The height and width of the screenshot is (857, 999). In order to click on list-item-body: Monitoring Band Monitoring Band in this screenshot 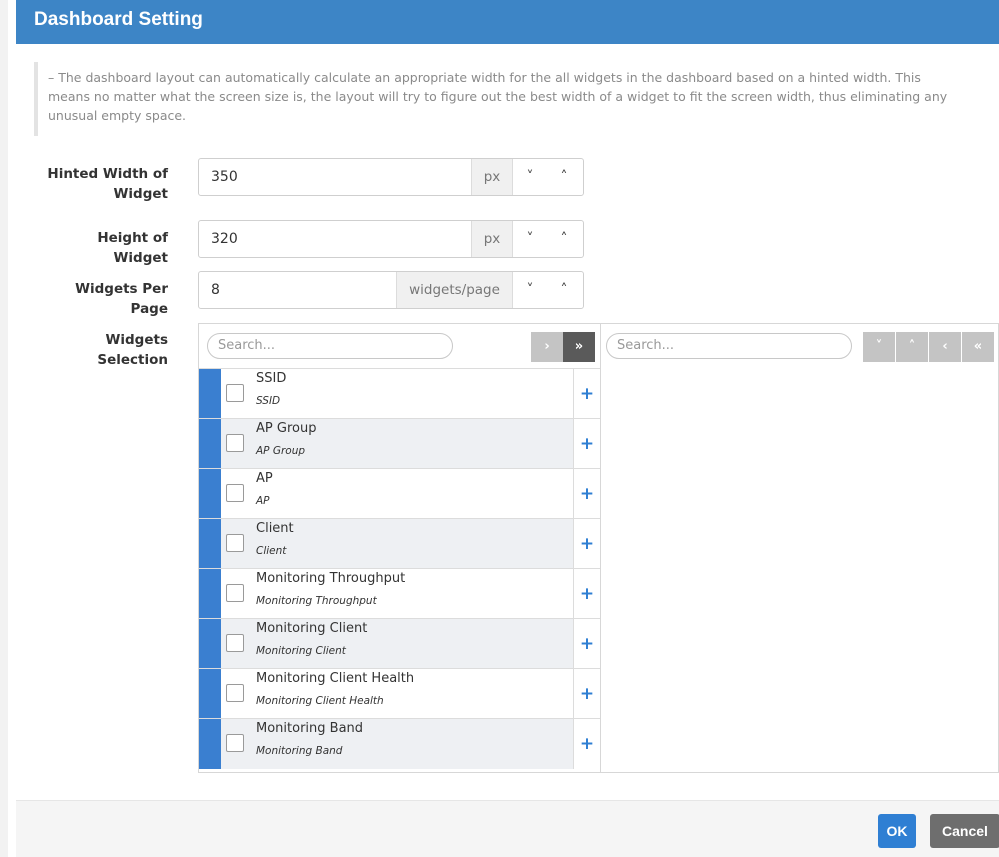, I will do `click(397, 744)`.